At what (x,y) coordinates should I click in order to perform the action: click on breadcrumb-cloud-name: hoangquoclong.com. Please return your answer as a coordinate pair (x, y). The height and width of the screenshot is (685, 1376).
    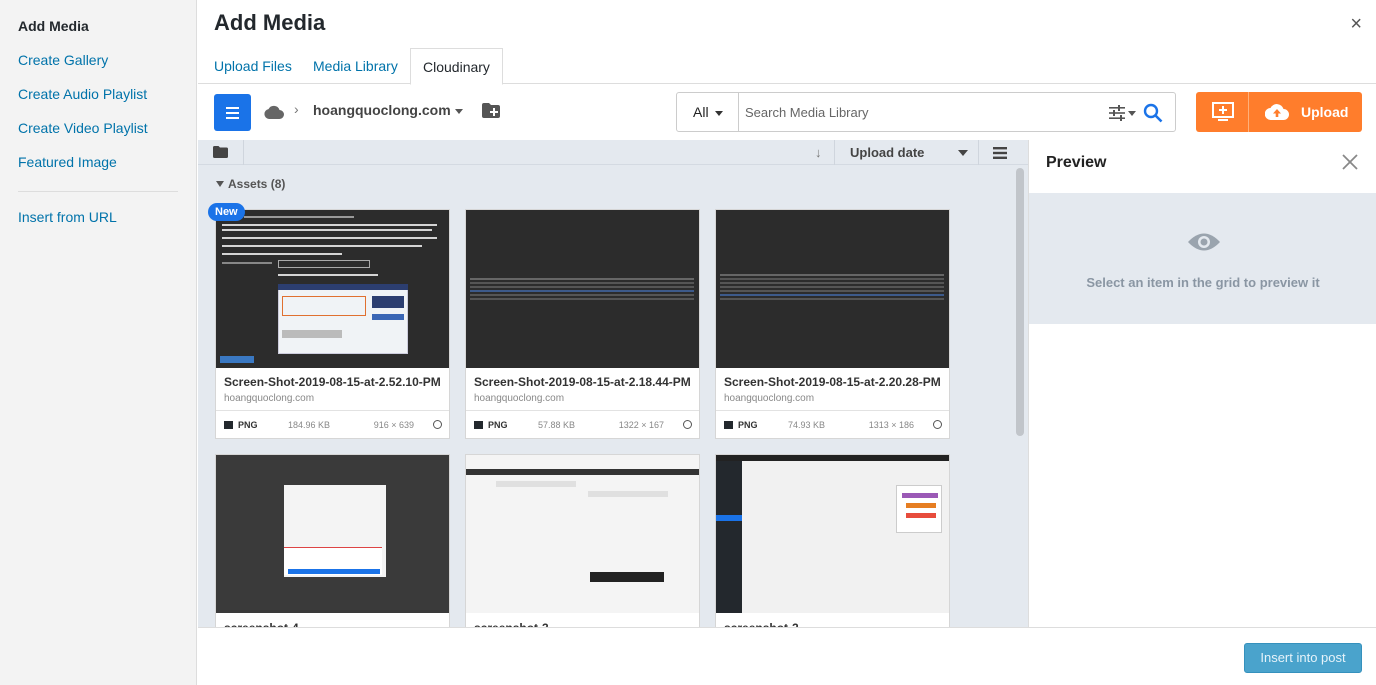
    Looking at the image, I should click on (382, 110).